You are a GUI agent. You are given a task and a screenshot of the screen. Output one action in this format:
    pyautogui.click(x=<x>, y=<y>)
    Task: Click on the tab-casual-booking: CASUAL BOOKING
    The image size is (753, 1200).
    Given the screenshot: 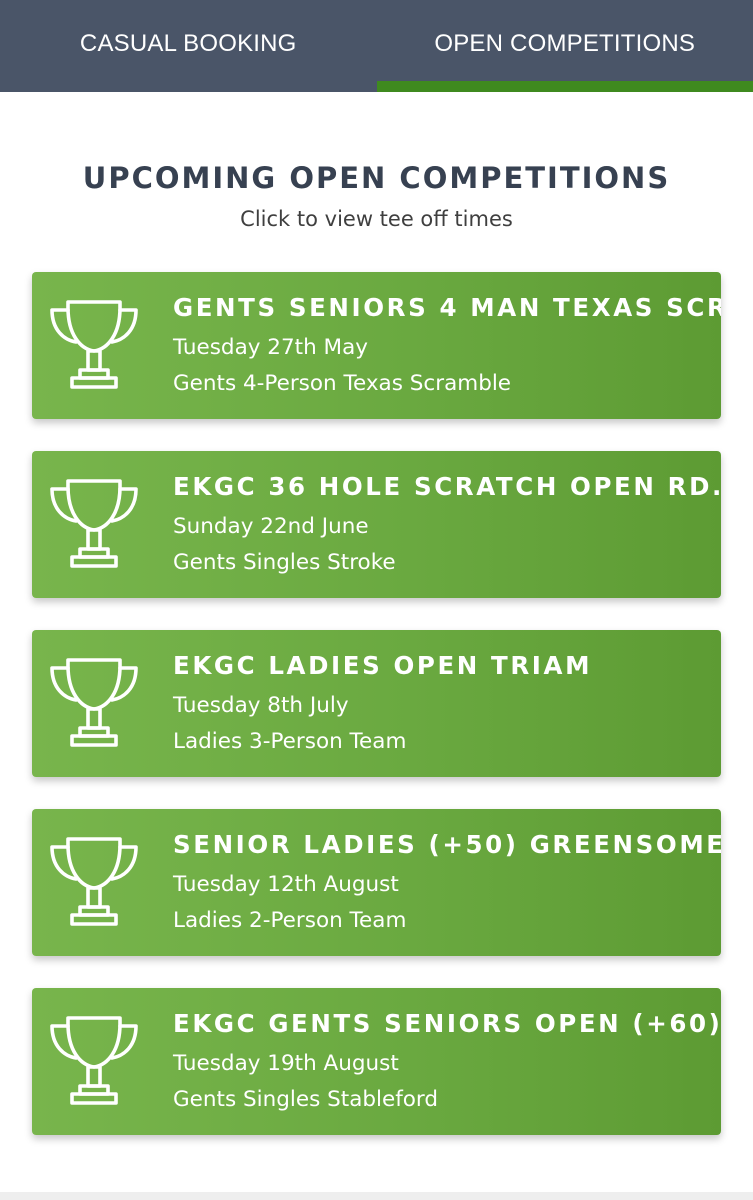 What is the action you would take?
    pyautogui.click(x=188, y=46)
    